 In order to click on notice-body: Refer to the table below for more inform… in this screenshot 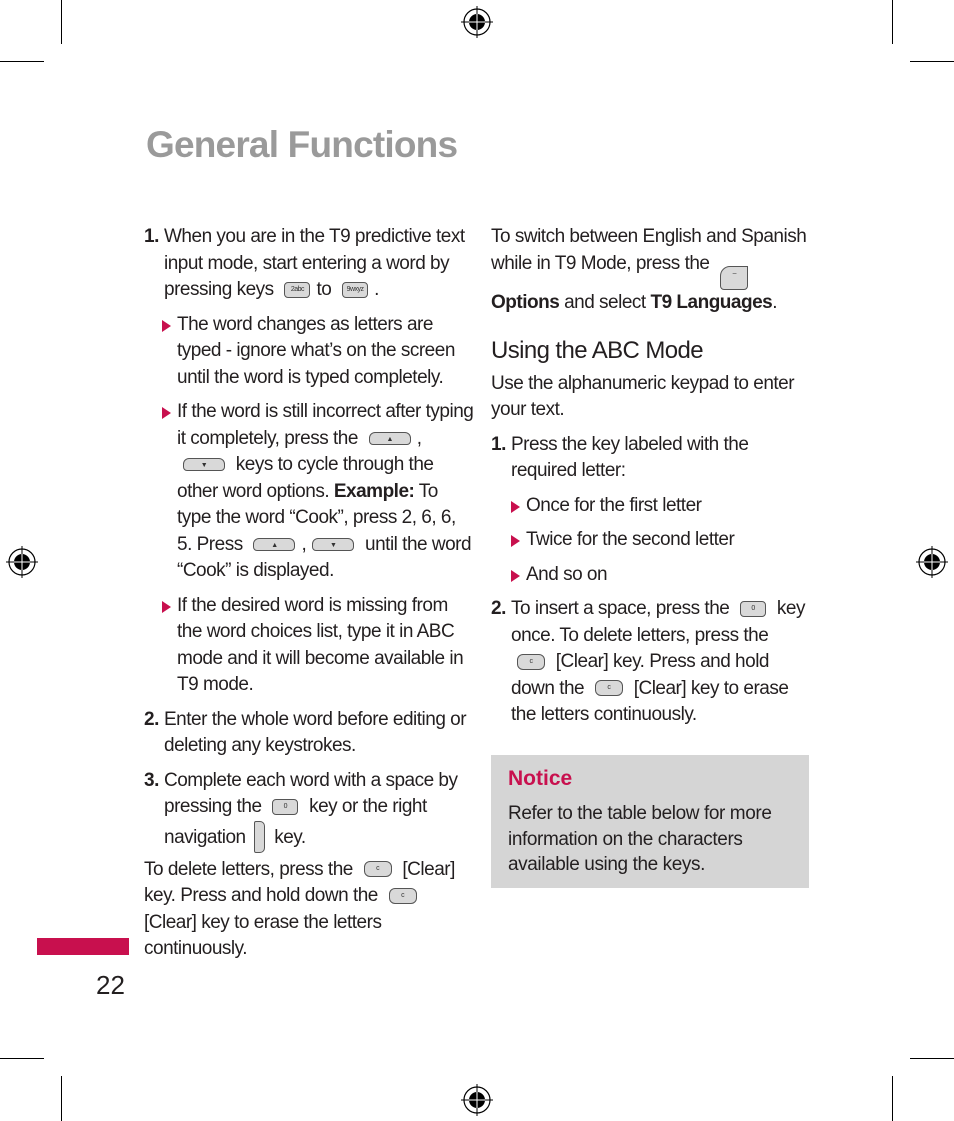, I will do `click(640, 839)`.